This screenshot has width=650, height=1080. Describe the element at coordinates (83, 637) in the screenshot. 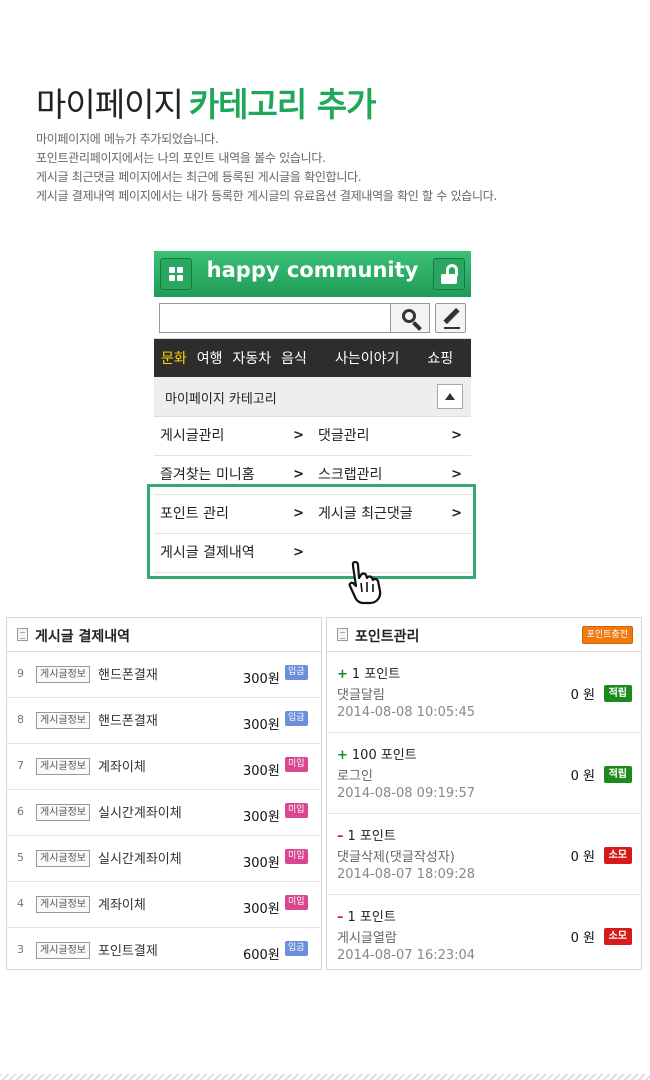

I see `panel-title: 게시글 결제내역` at that location.